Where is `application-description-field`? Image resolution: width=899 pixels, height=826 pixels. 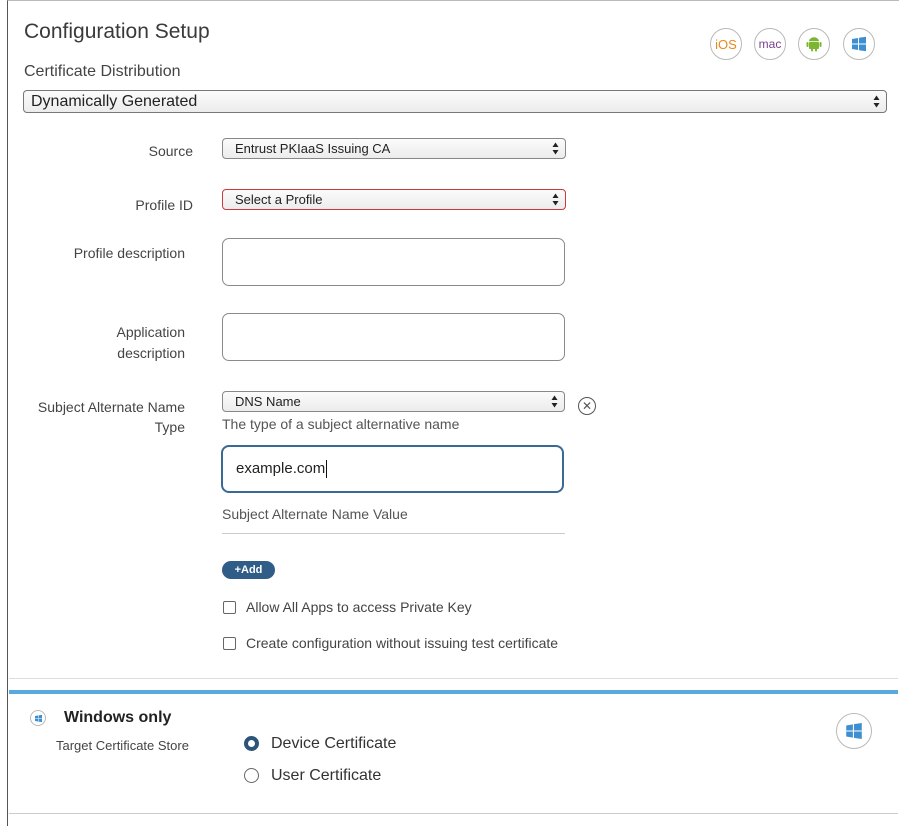 application-description-field is located at coordinates (393, 337).